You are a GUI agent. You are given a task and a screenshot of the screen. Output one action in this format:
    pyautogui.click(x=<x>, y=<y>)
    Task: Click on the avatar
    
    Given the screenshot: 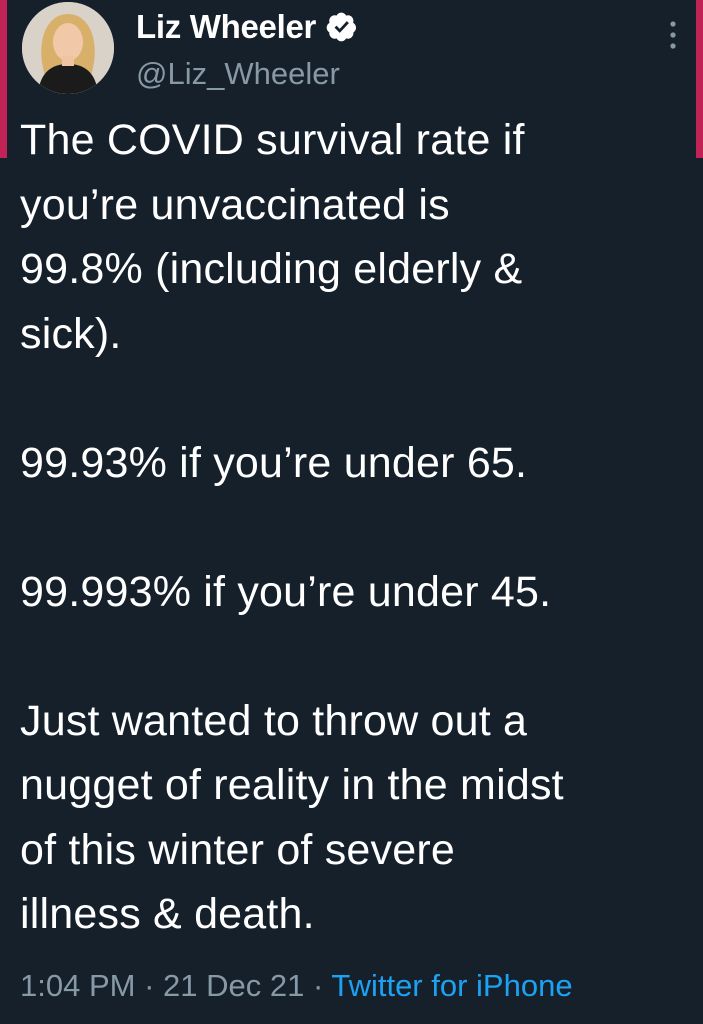 What is the action you would take?
    pyautogui.click(x=68, y=48)
    